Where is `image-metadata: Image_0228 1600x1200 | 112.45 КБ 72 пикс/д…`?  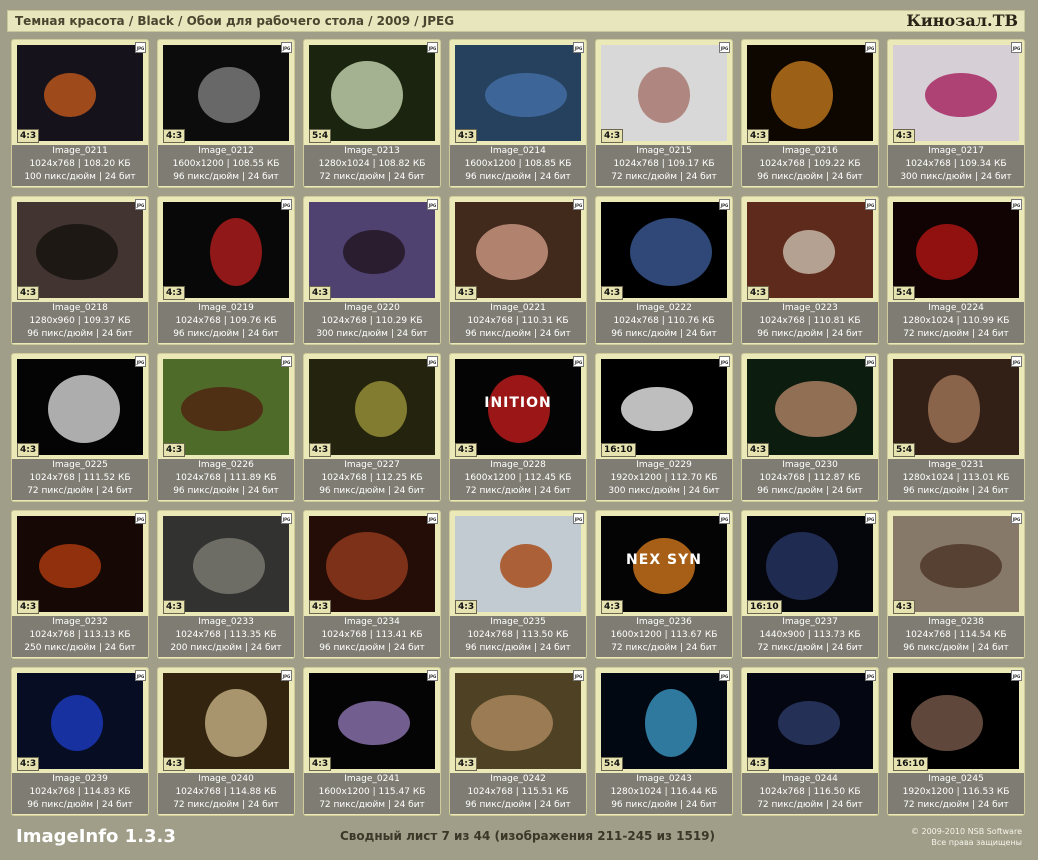
image-metadata: Image_0228 1600x1200 | 112.45 КБ 72 пикс/д… is located at coordinates (518, 479).